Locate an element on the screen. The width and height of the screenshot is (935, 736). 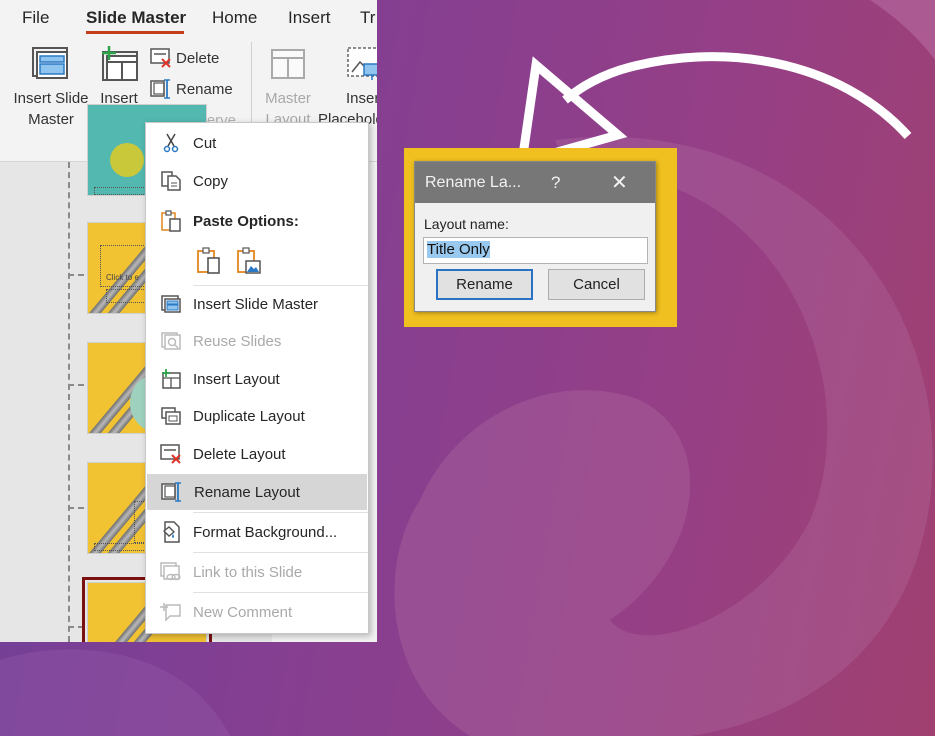
tab-transitions: Tr is located at coordinates (367, 18).